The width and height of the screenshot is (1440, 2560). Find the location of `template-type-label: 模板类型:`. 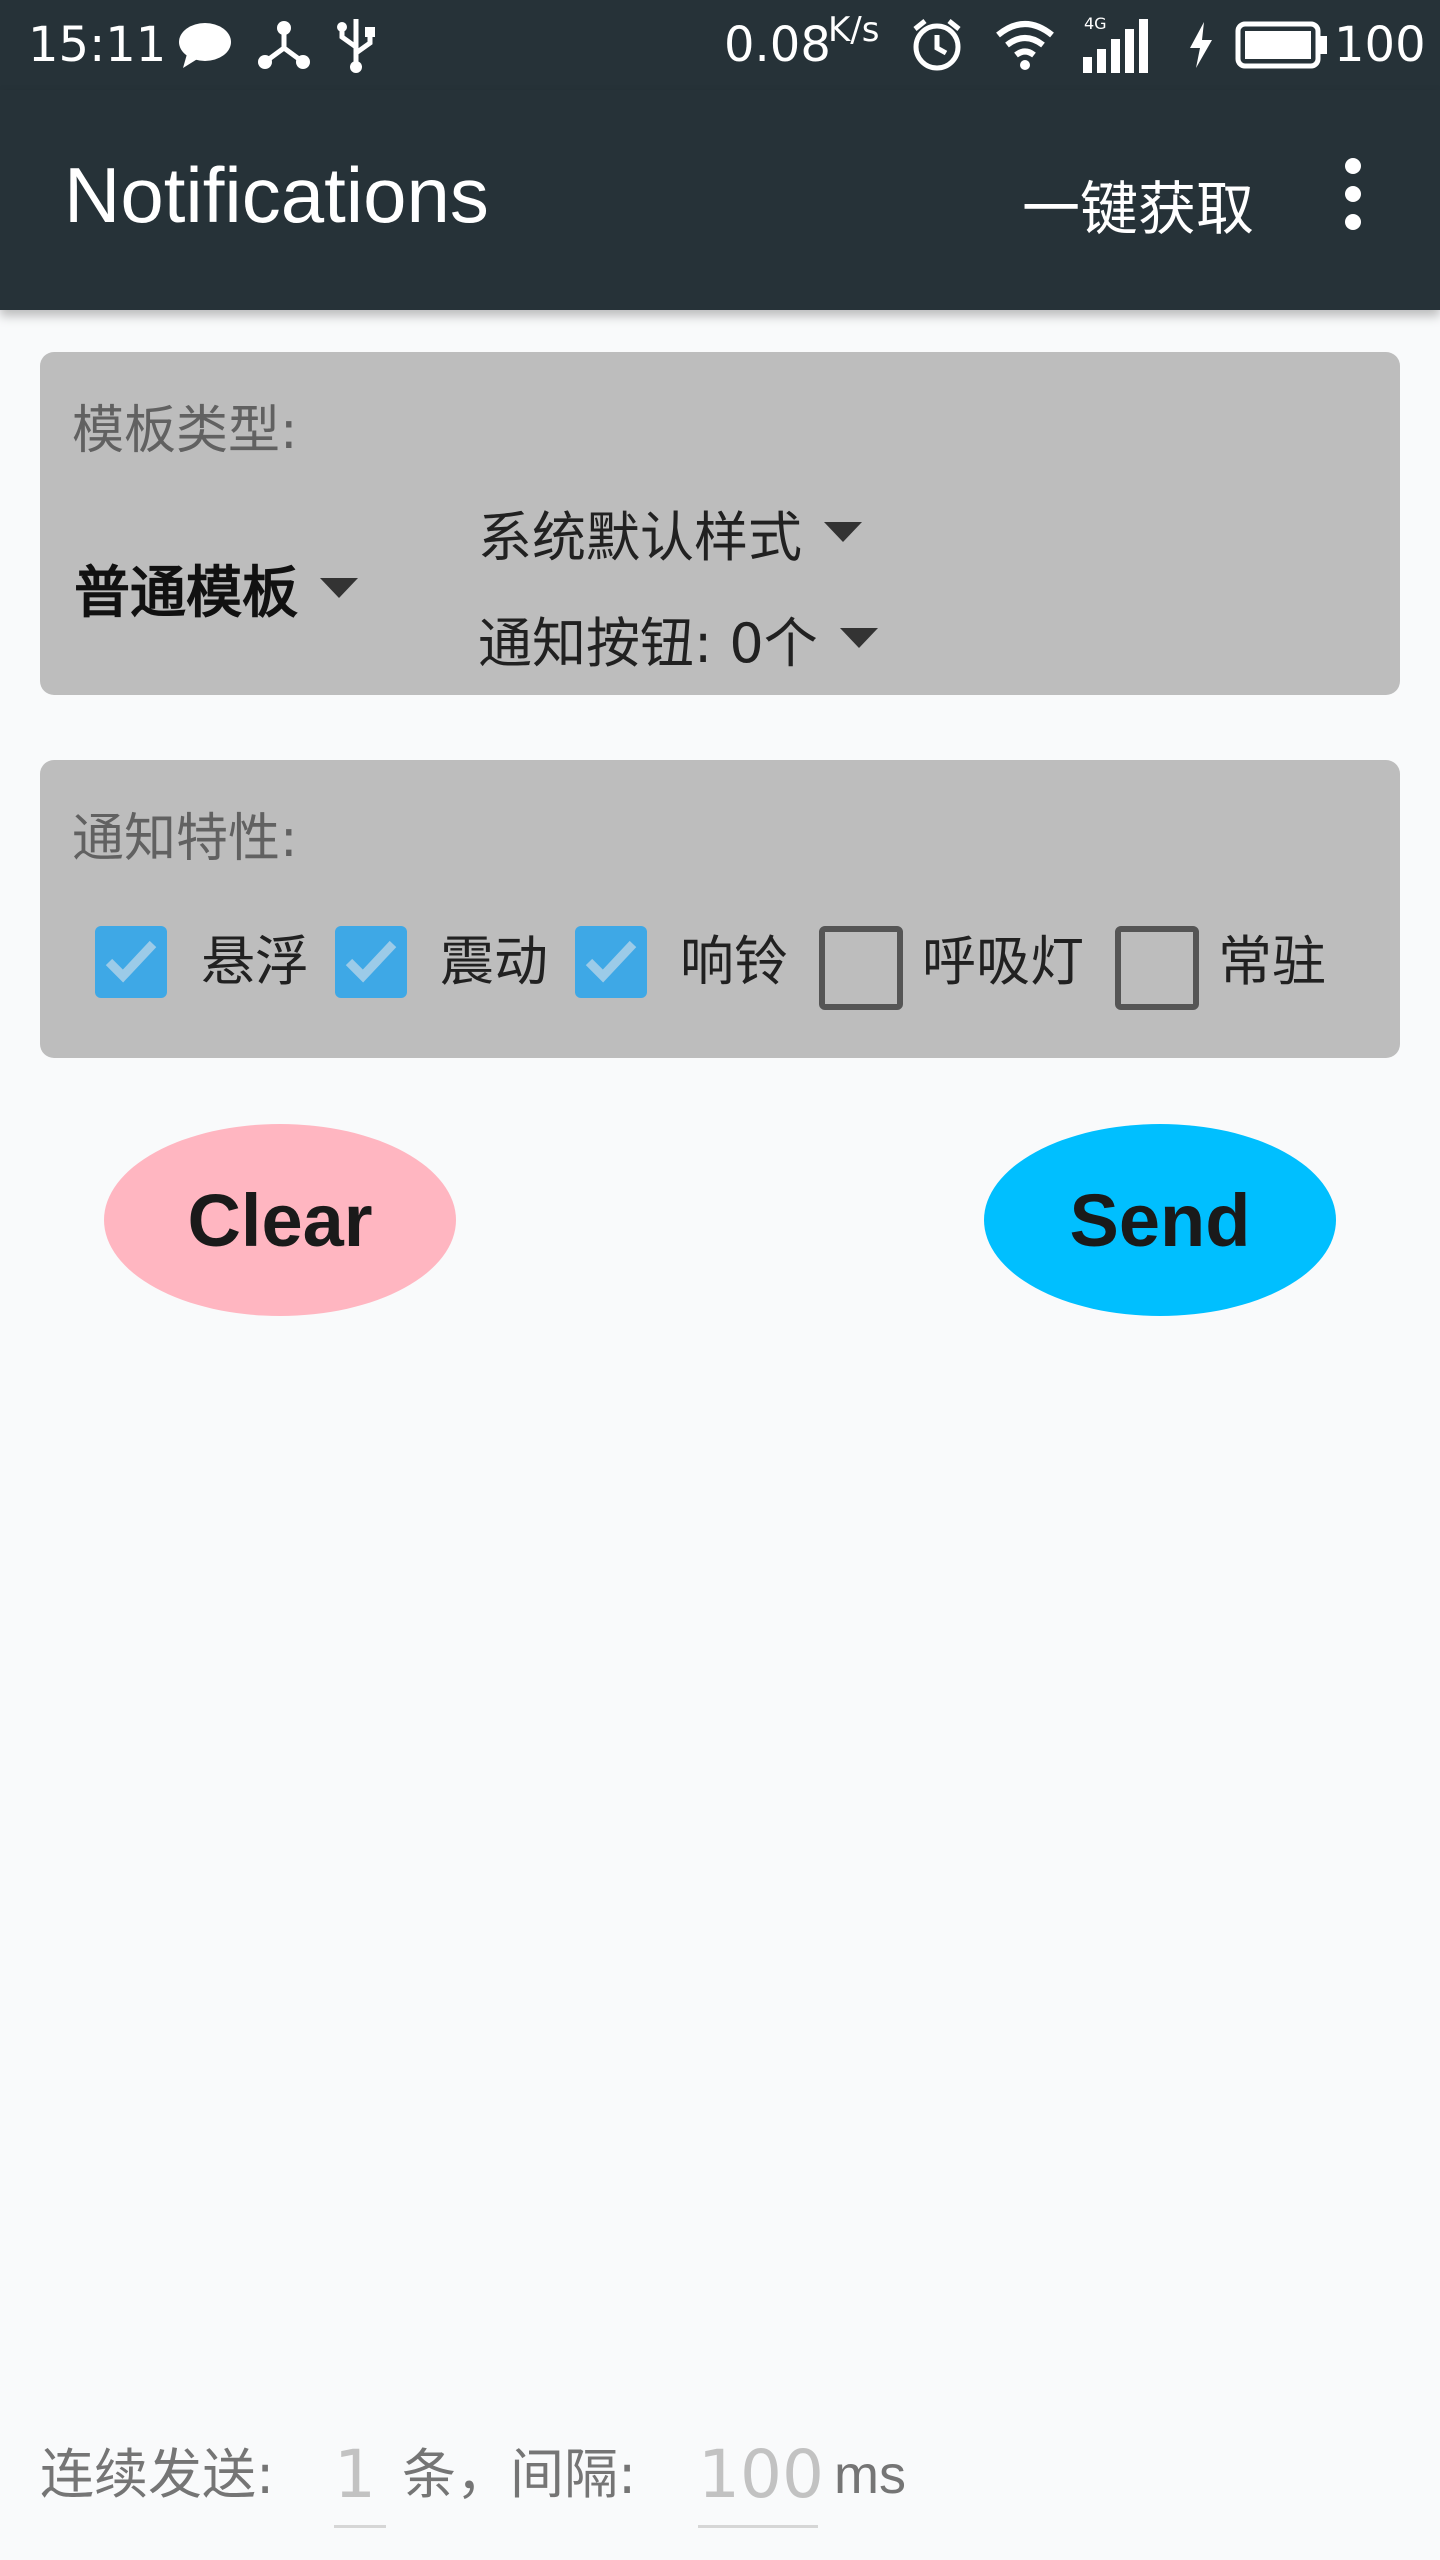

template-type-label: 模板类型: is located at coordinates (185, 431).